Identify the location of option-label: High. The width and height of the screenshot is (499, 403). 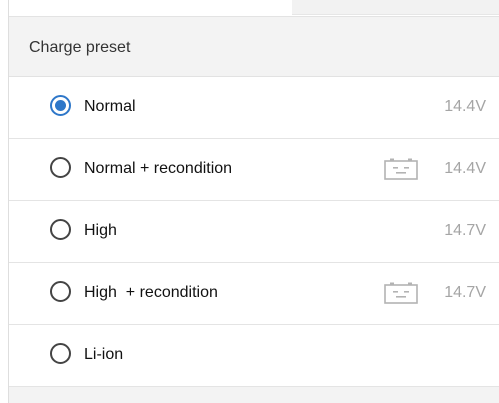
(100, 230).